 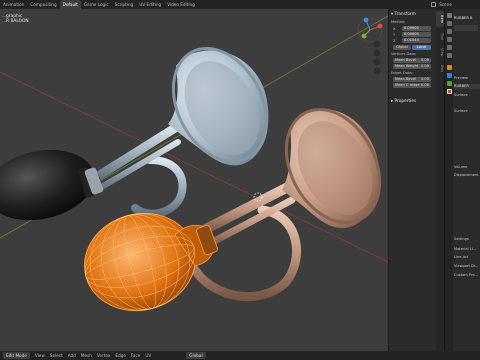 I want to click on median-z-row: Z 0.01544, so click(x=412, y=40).